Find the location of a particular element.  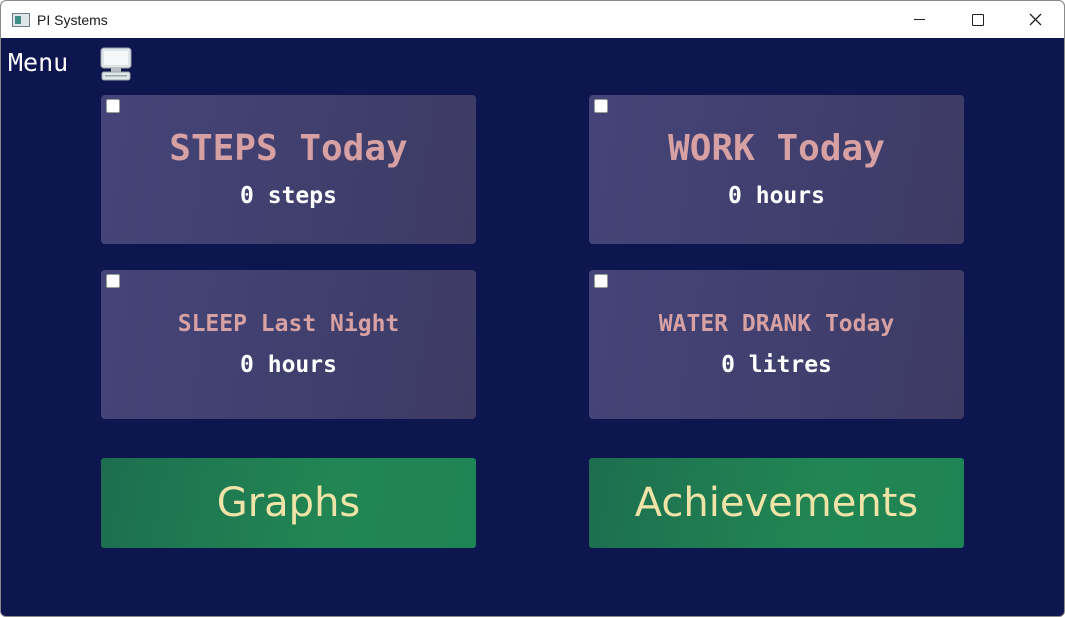

steps-title: STEPS Today is located at coordinates (288, 148).